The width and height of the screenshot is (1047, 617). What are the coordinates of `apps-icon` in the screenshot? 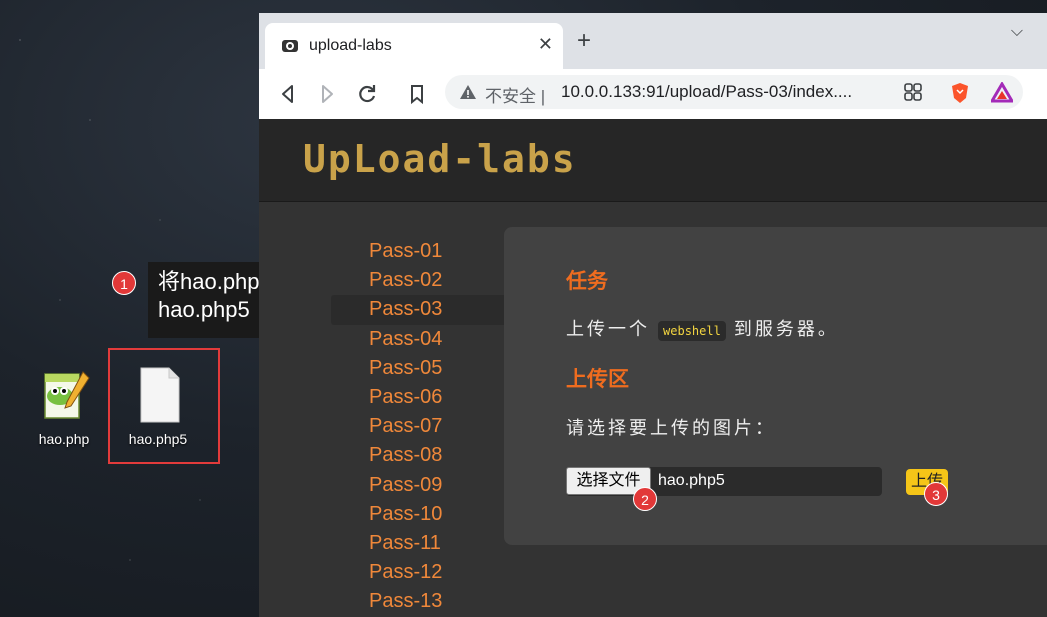 It's located at (913, 92).